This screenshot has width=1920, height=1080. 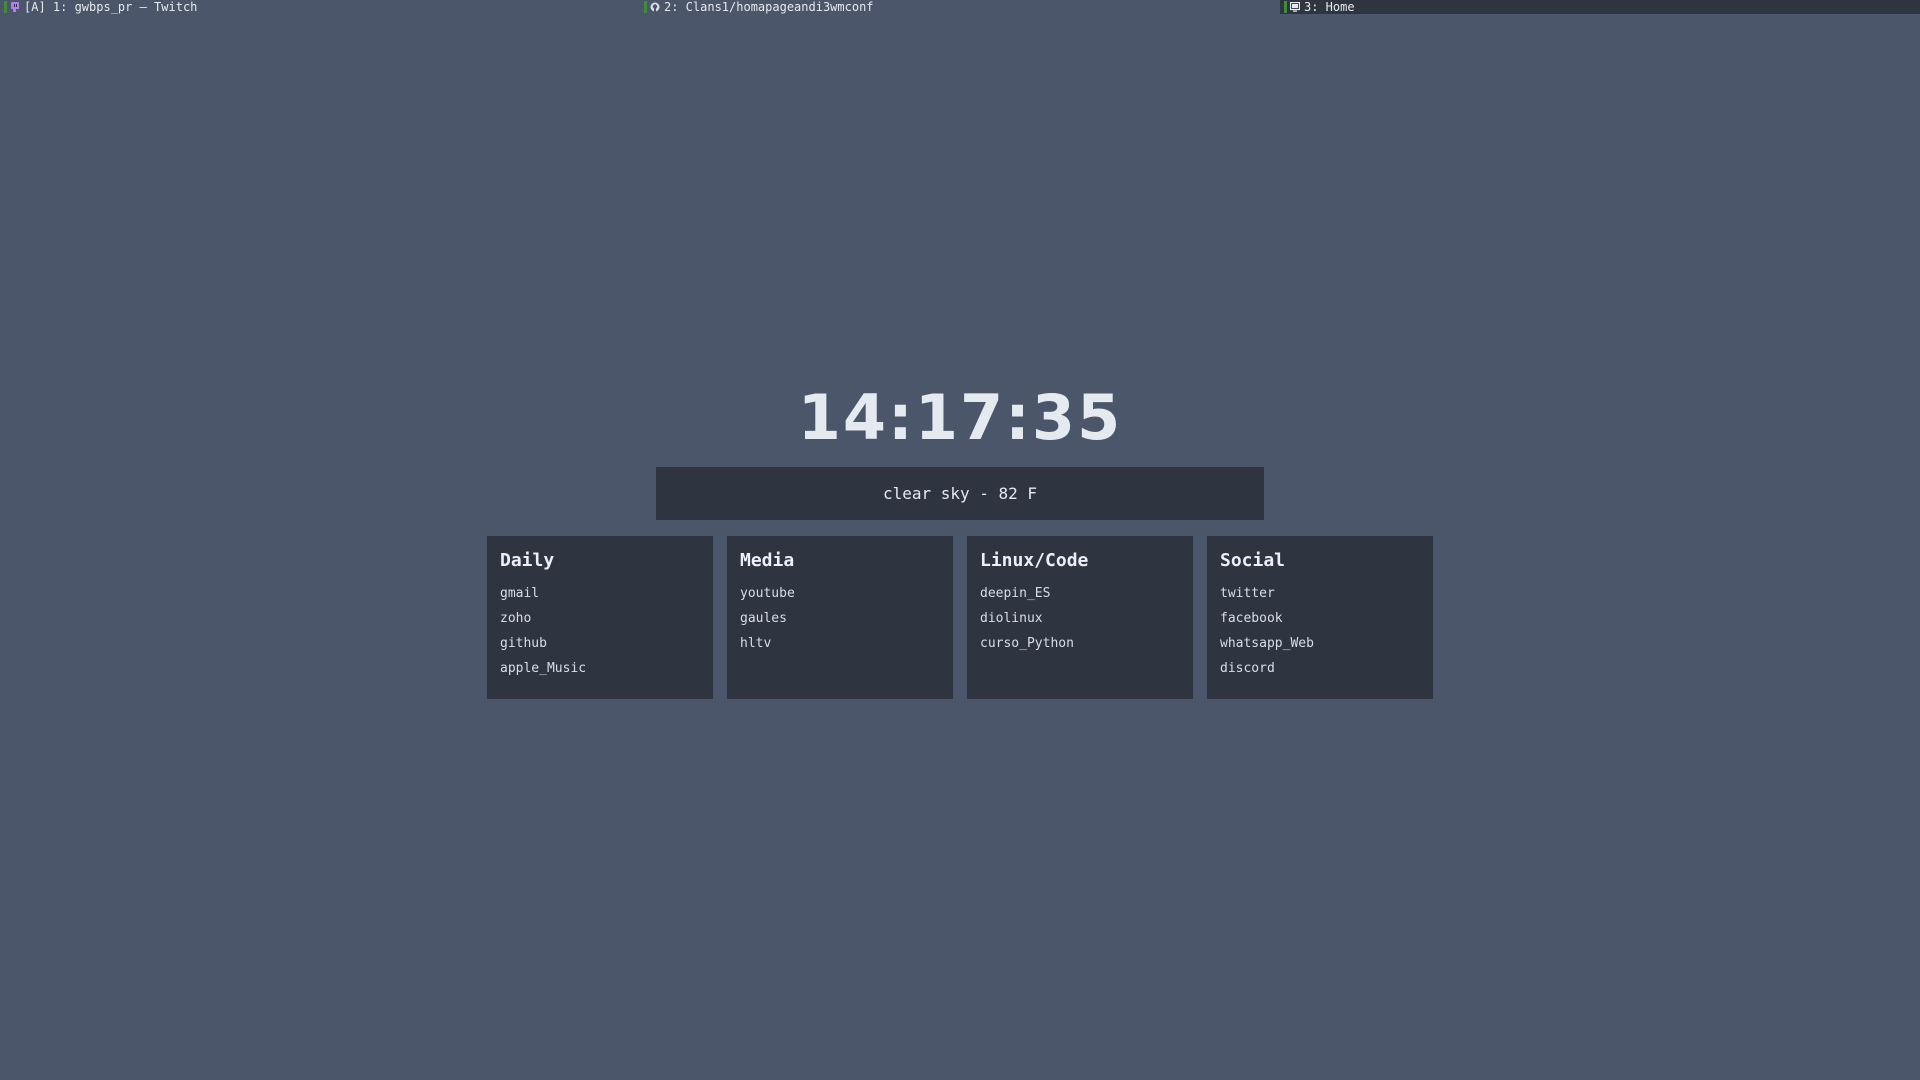 I want to click on card-title: Media, so click(x=767, y=560).